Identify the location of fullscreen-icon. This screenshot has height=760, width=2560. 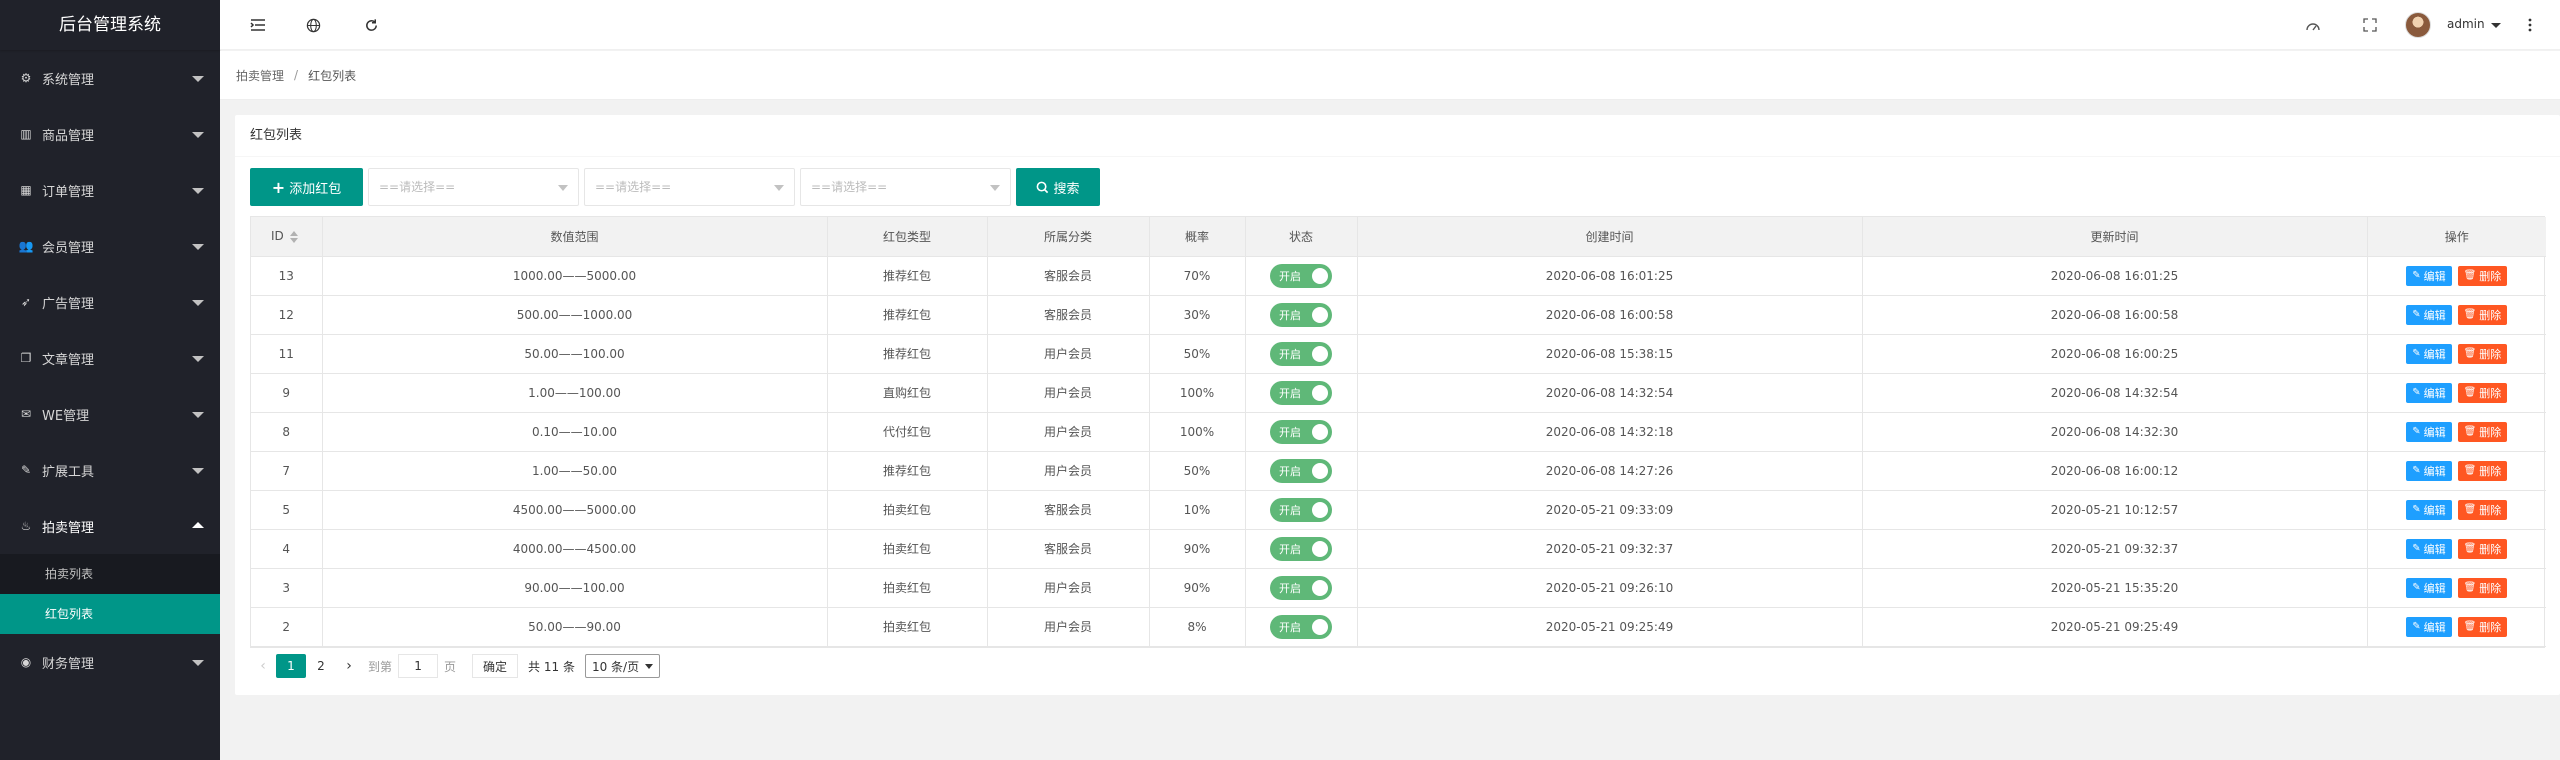
(2370, 25).